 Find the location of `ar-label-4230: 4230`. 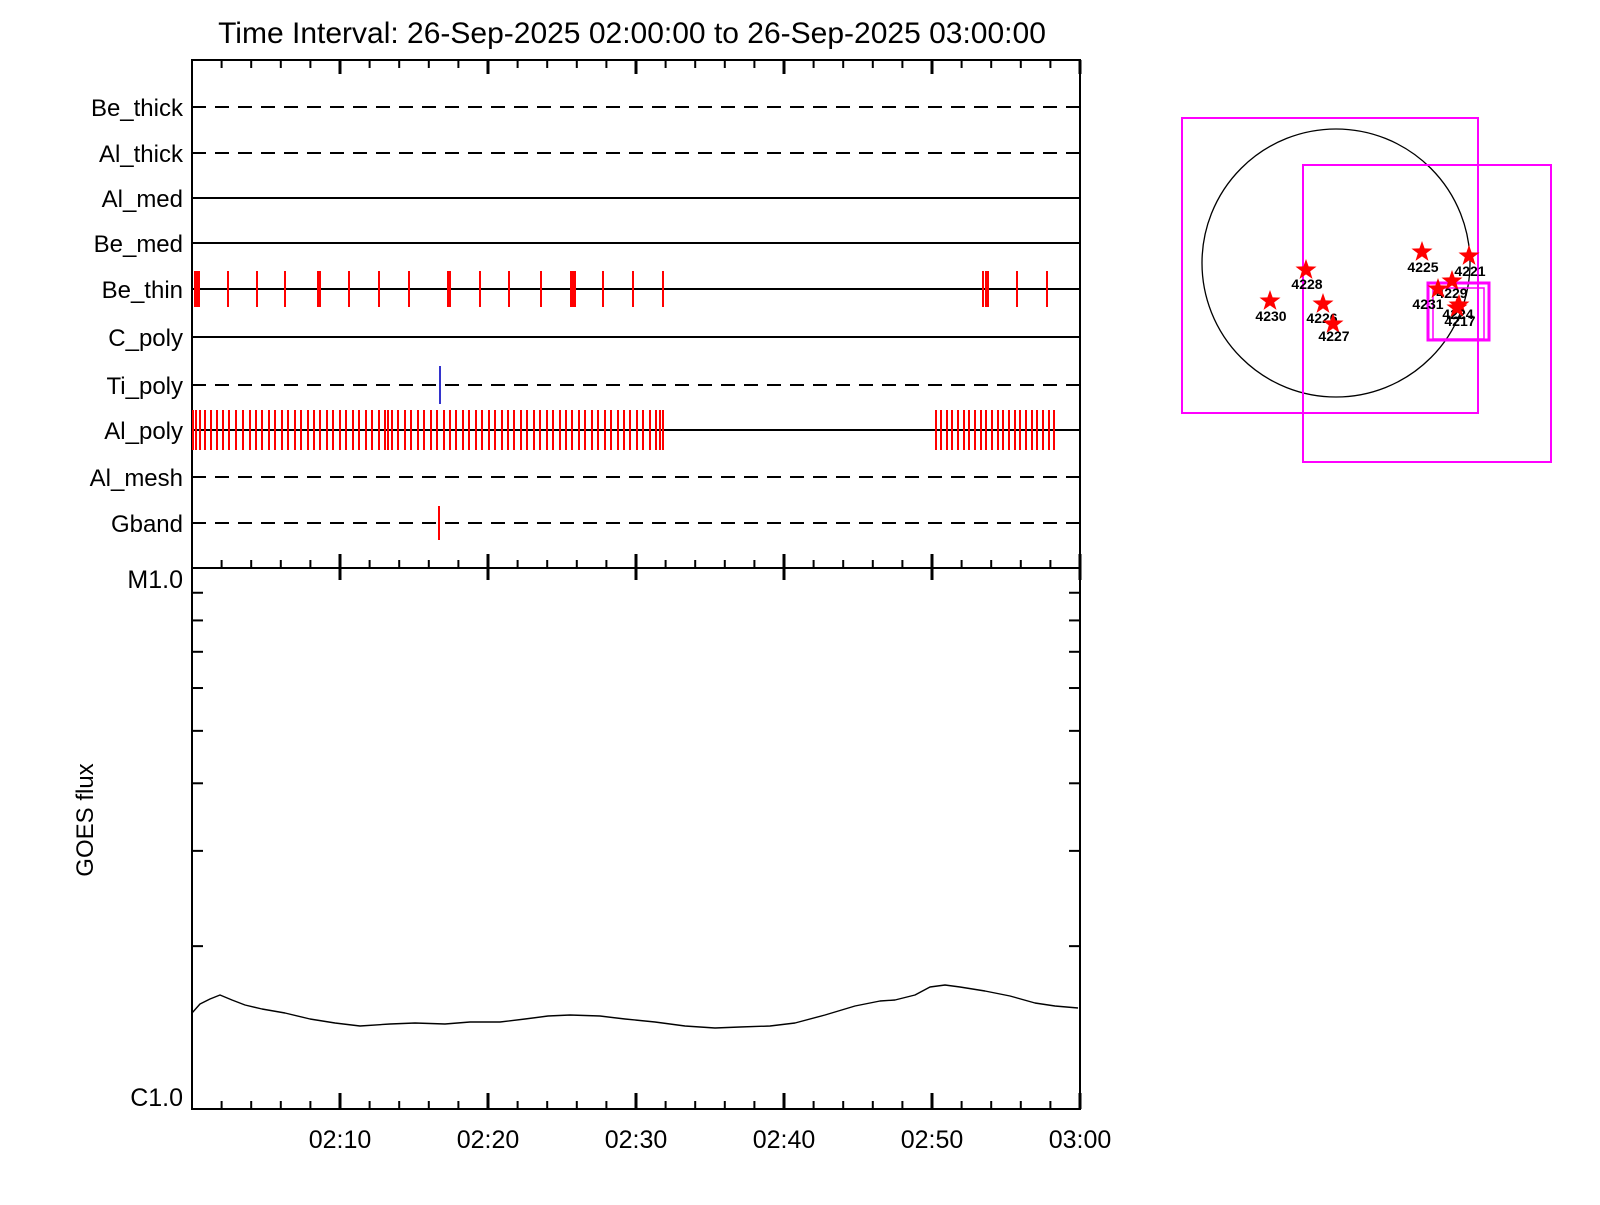

ar-label-4230: 4230 is located at coordinates (1270, 316).